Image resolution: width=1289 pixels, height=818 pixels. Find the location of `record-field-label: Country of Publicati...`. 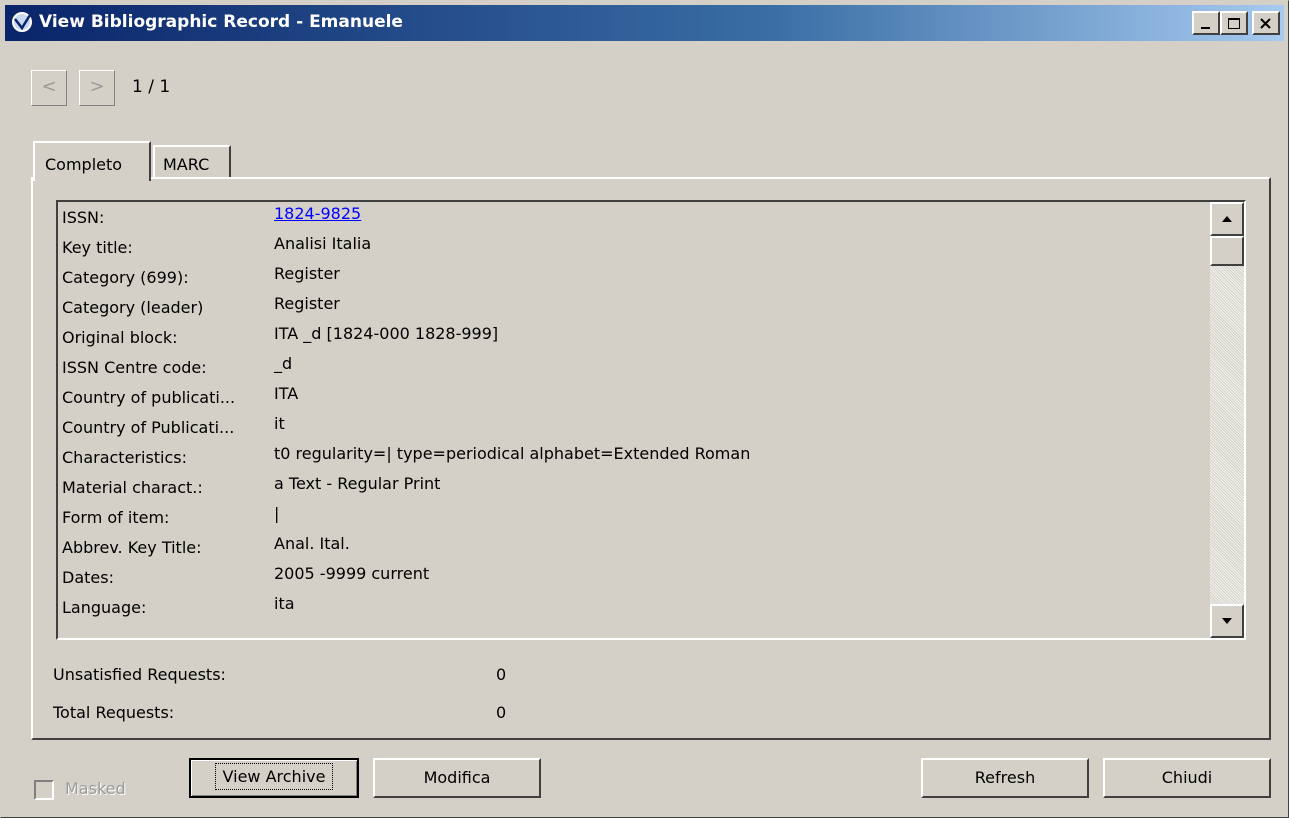

record-field-label: Country of Publicati... is located at coordinates (148, 427).